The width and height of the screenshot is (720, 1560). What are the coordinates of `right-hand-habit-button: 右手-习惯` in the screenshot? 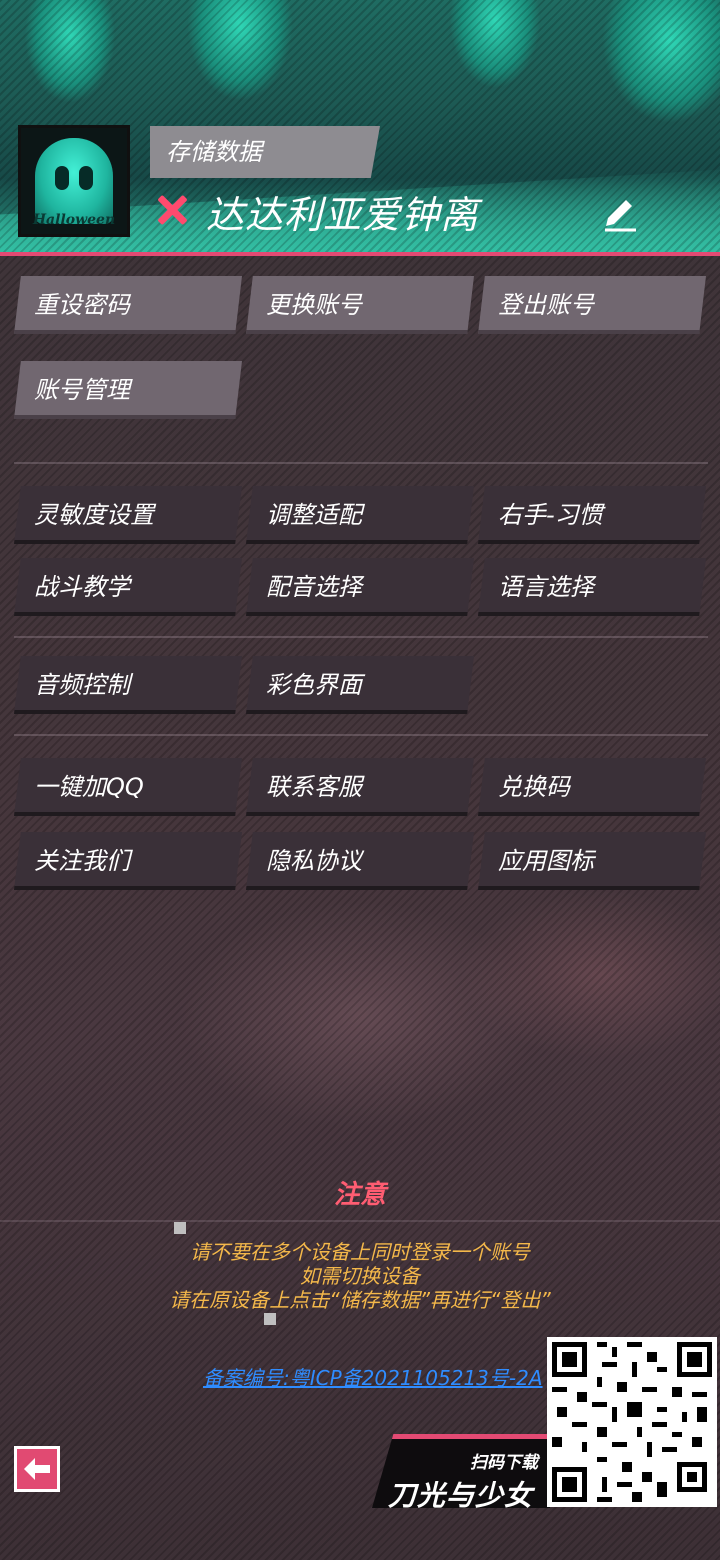 It's located at (592, 515).